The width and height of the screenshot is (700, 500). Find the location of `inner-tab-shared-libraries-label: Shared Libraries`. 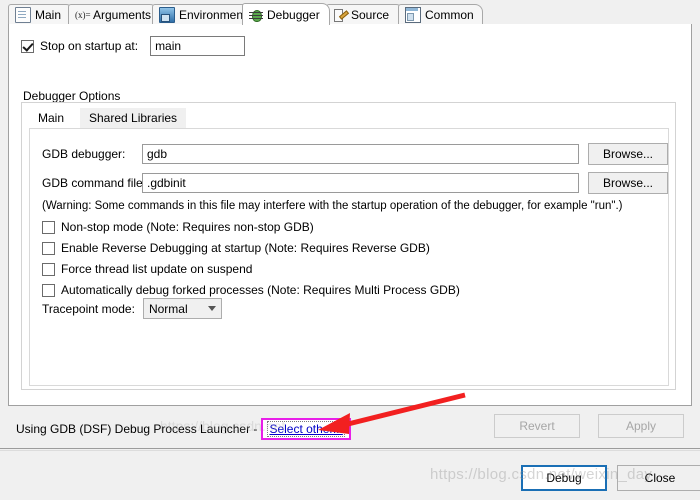

inner-tab-shared-libraries-label: Shared Libraries is located at coordinates (133, 118).